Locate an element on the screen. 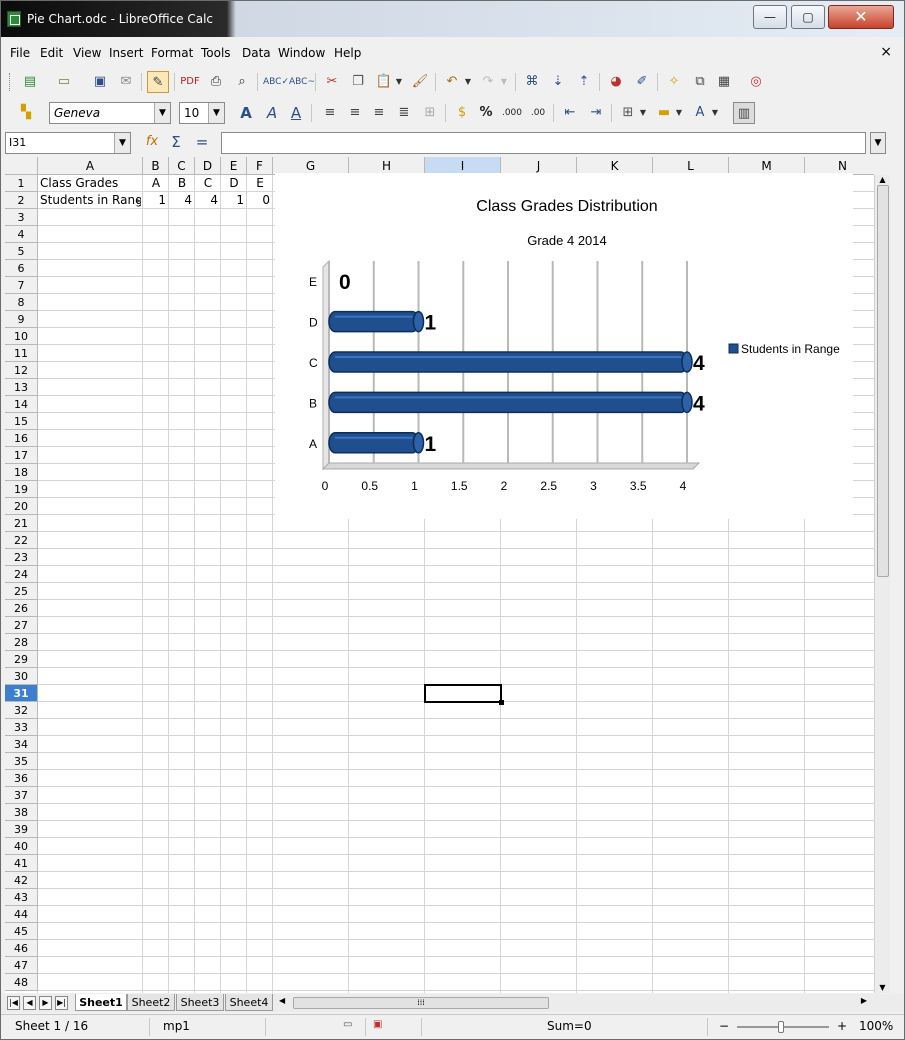 The image size is (905, 1040). undo-dropdown-icon: ▼ is located at coordinates (468, 82).